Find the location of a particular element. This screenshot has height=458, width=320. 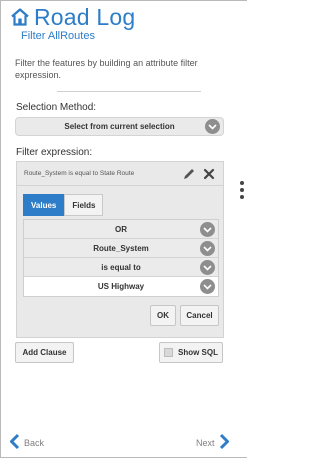

clause-row-value: Route_System is located at coordinates (121, 248).